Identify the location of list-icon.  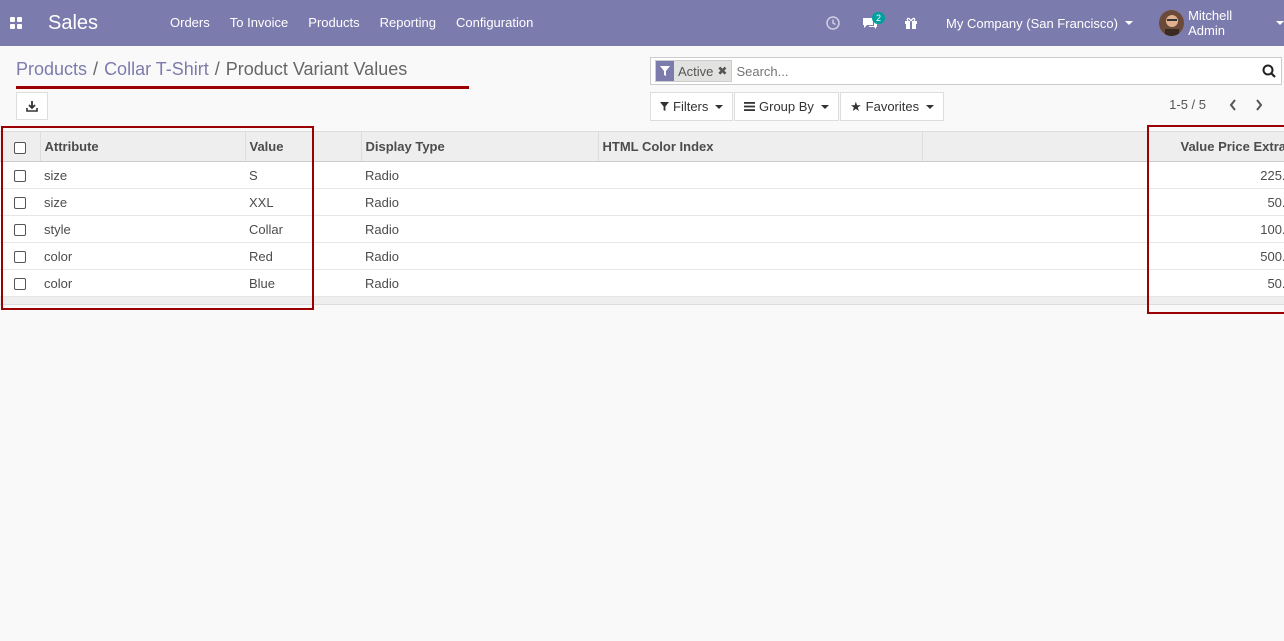
(749, 106).